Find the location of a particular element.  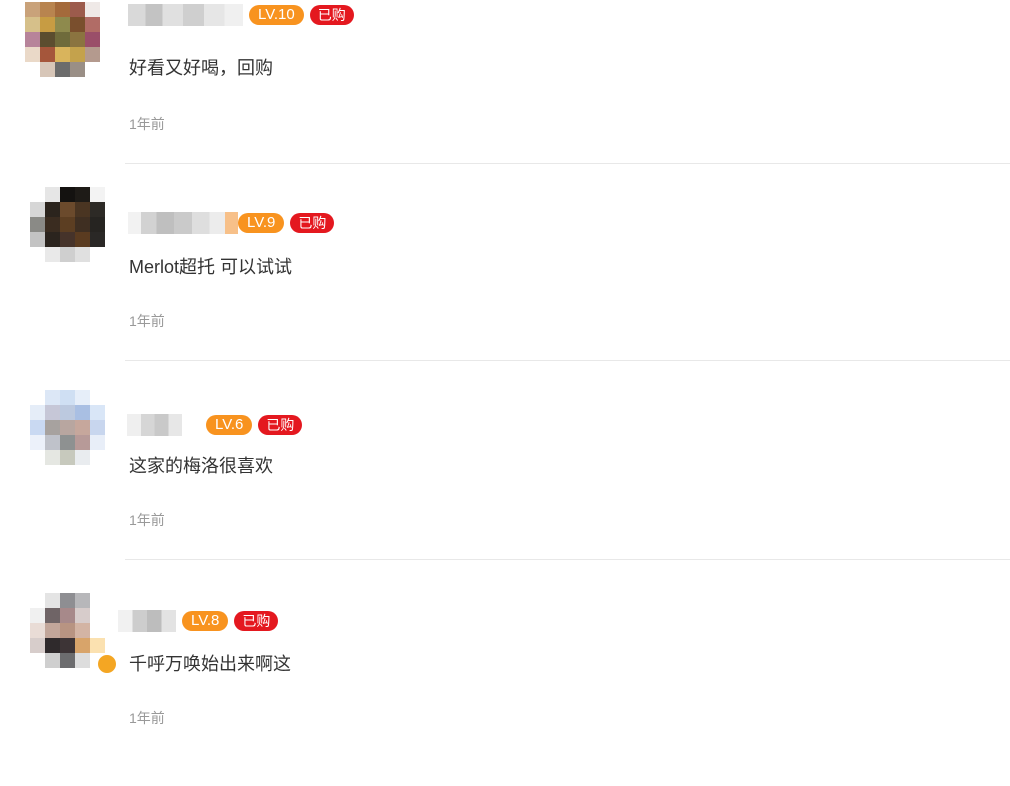

comment-meta: LV.8 已购 is located at coordinates (198, 621).